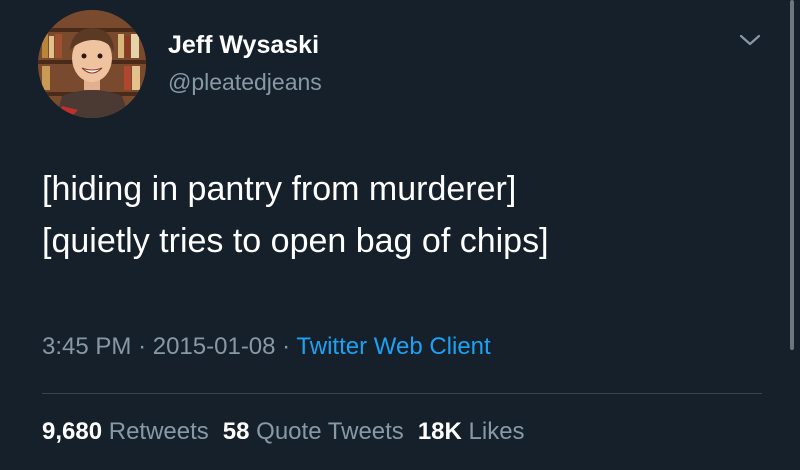 This screenshot has width=800, height=470. What do you see at coordinates (86, 346) in the screenshot?
I see `tweet-time: 3:45 PM` at bounding box center [86, 346].